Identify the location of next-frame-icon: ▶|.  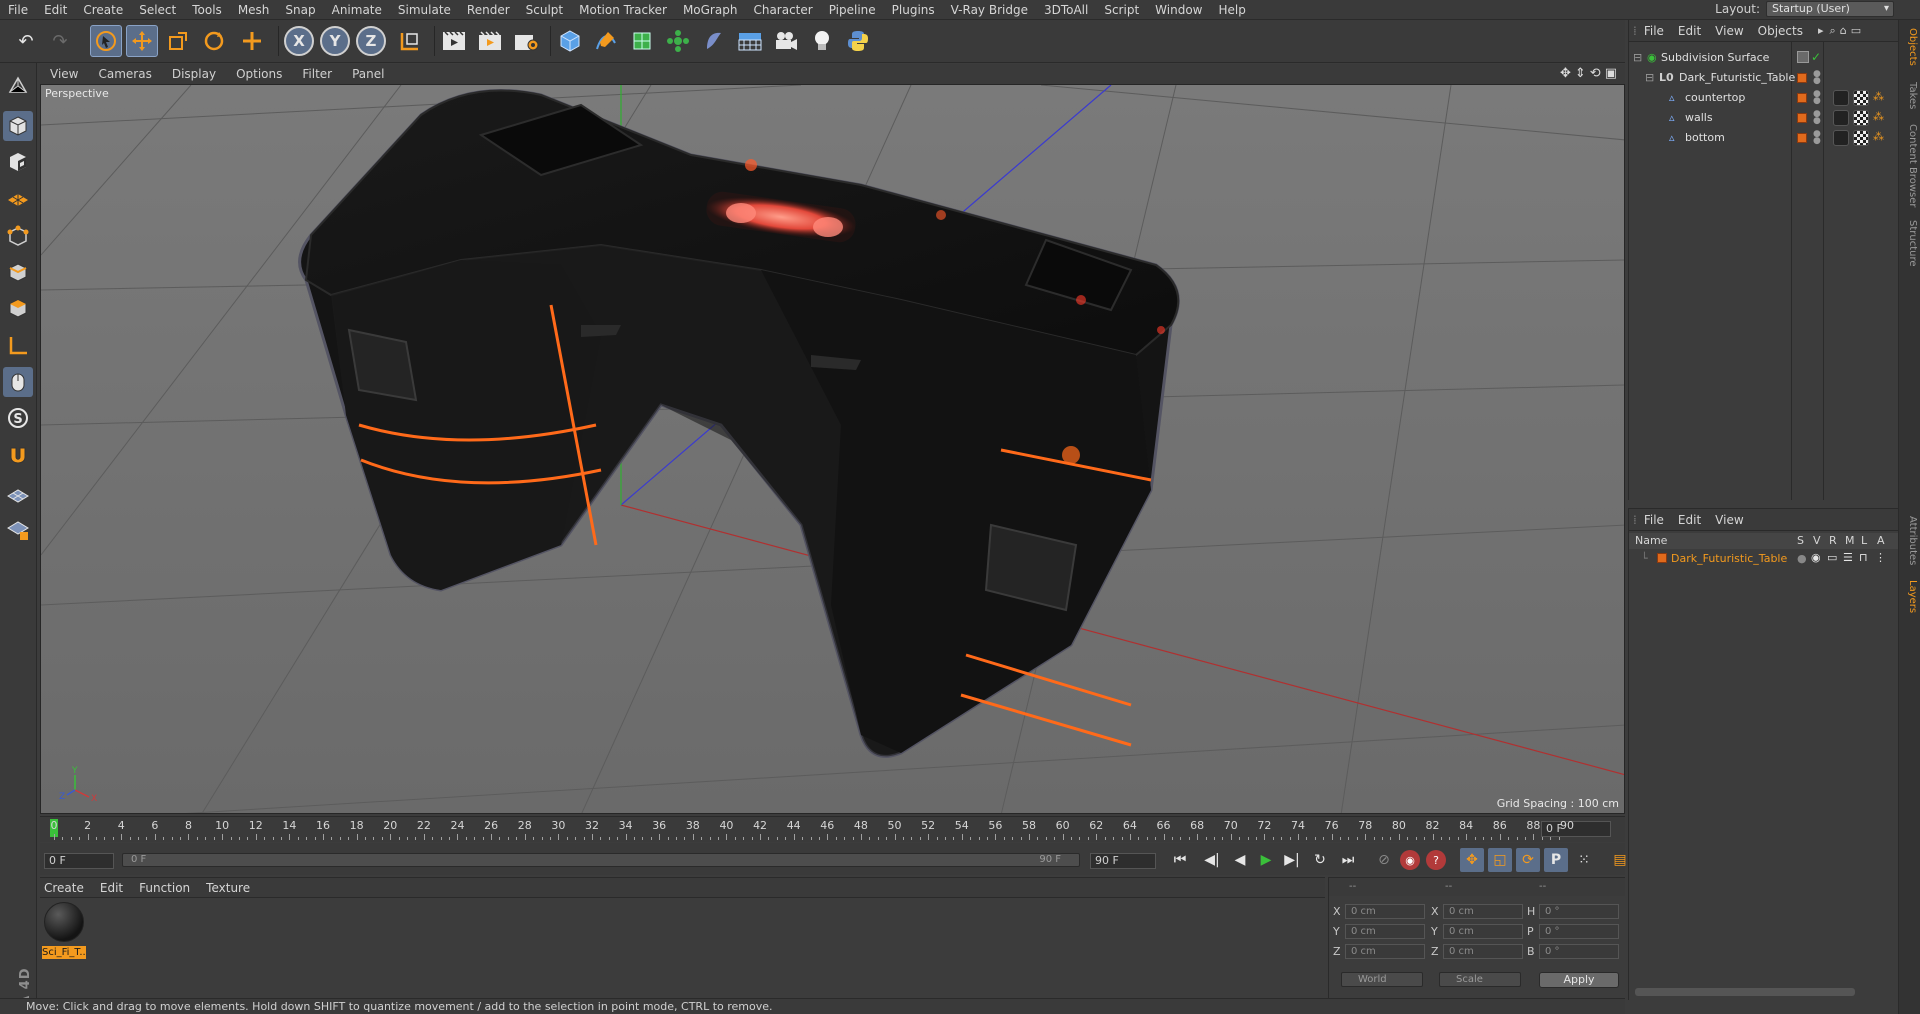
(1292, 860).